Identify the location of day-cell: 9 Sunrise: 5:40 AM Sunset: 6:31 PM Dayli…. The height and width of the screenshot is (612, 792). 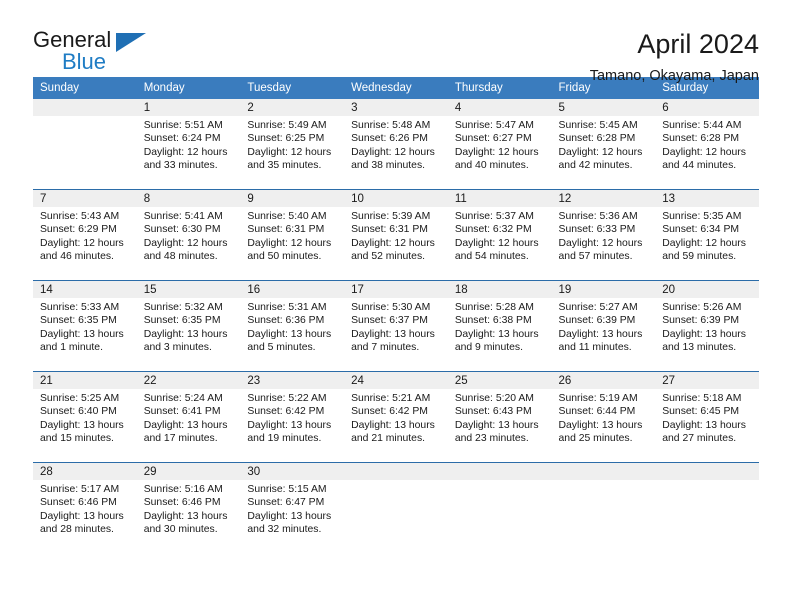
(292, 235).